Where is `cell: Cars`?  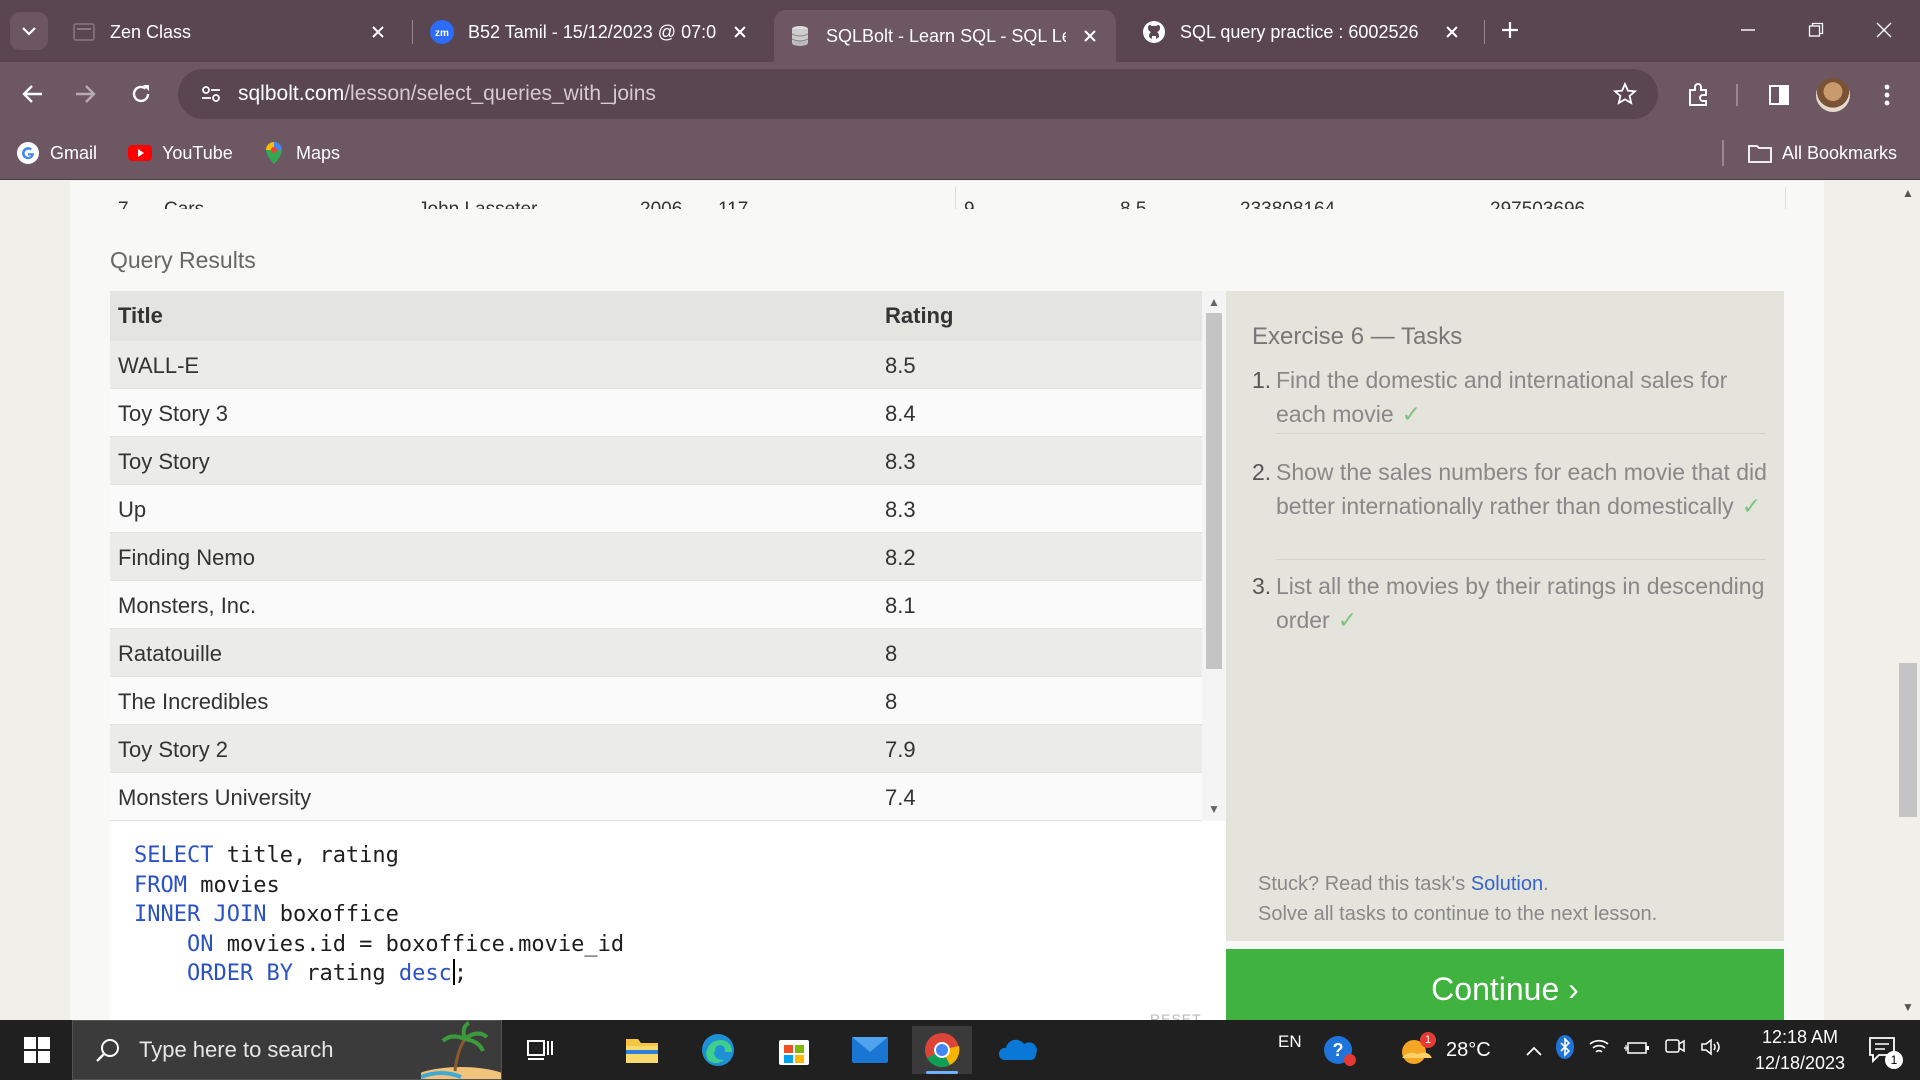 cell: Cars is located at coordinates (184, 204).